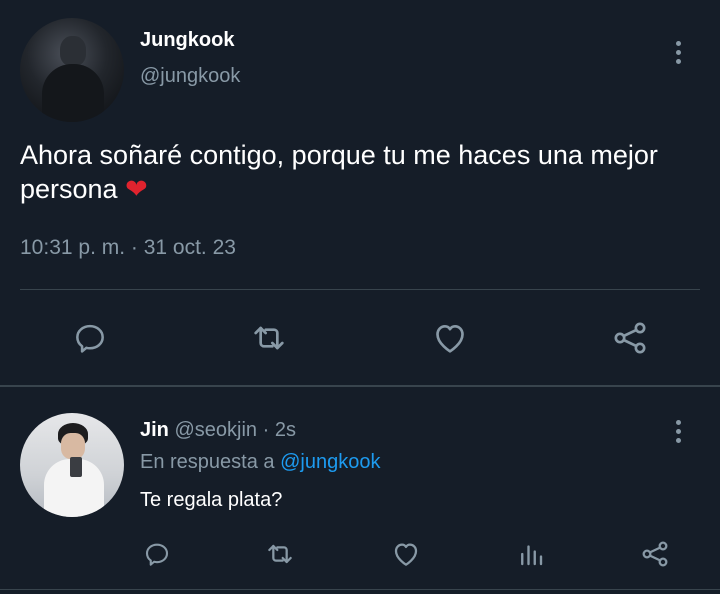 The image size is (720, 594). Describe the element at coordinates (73, 446) in the screenshot. I see `avatar-face-shape` at that location.